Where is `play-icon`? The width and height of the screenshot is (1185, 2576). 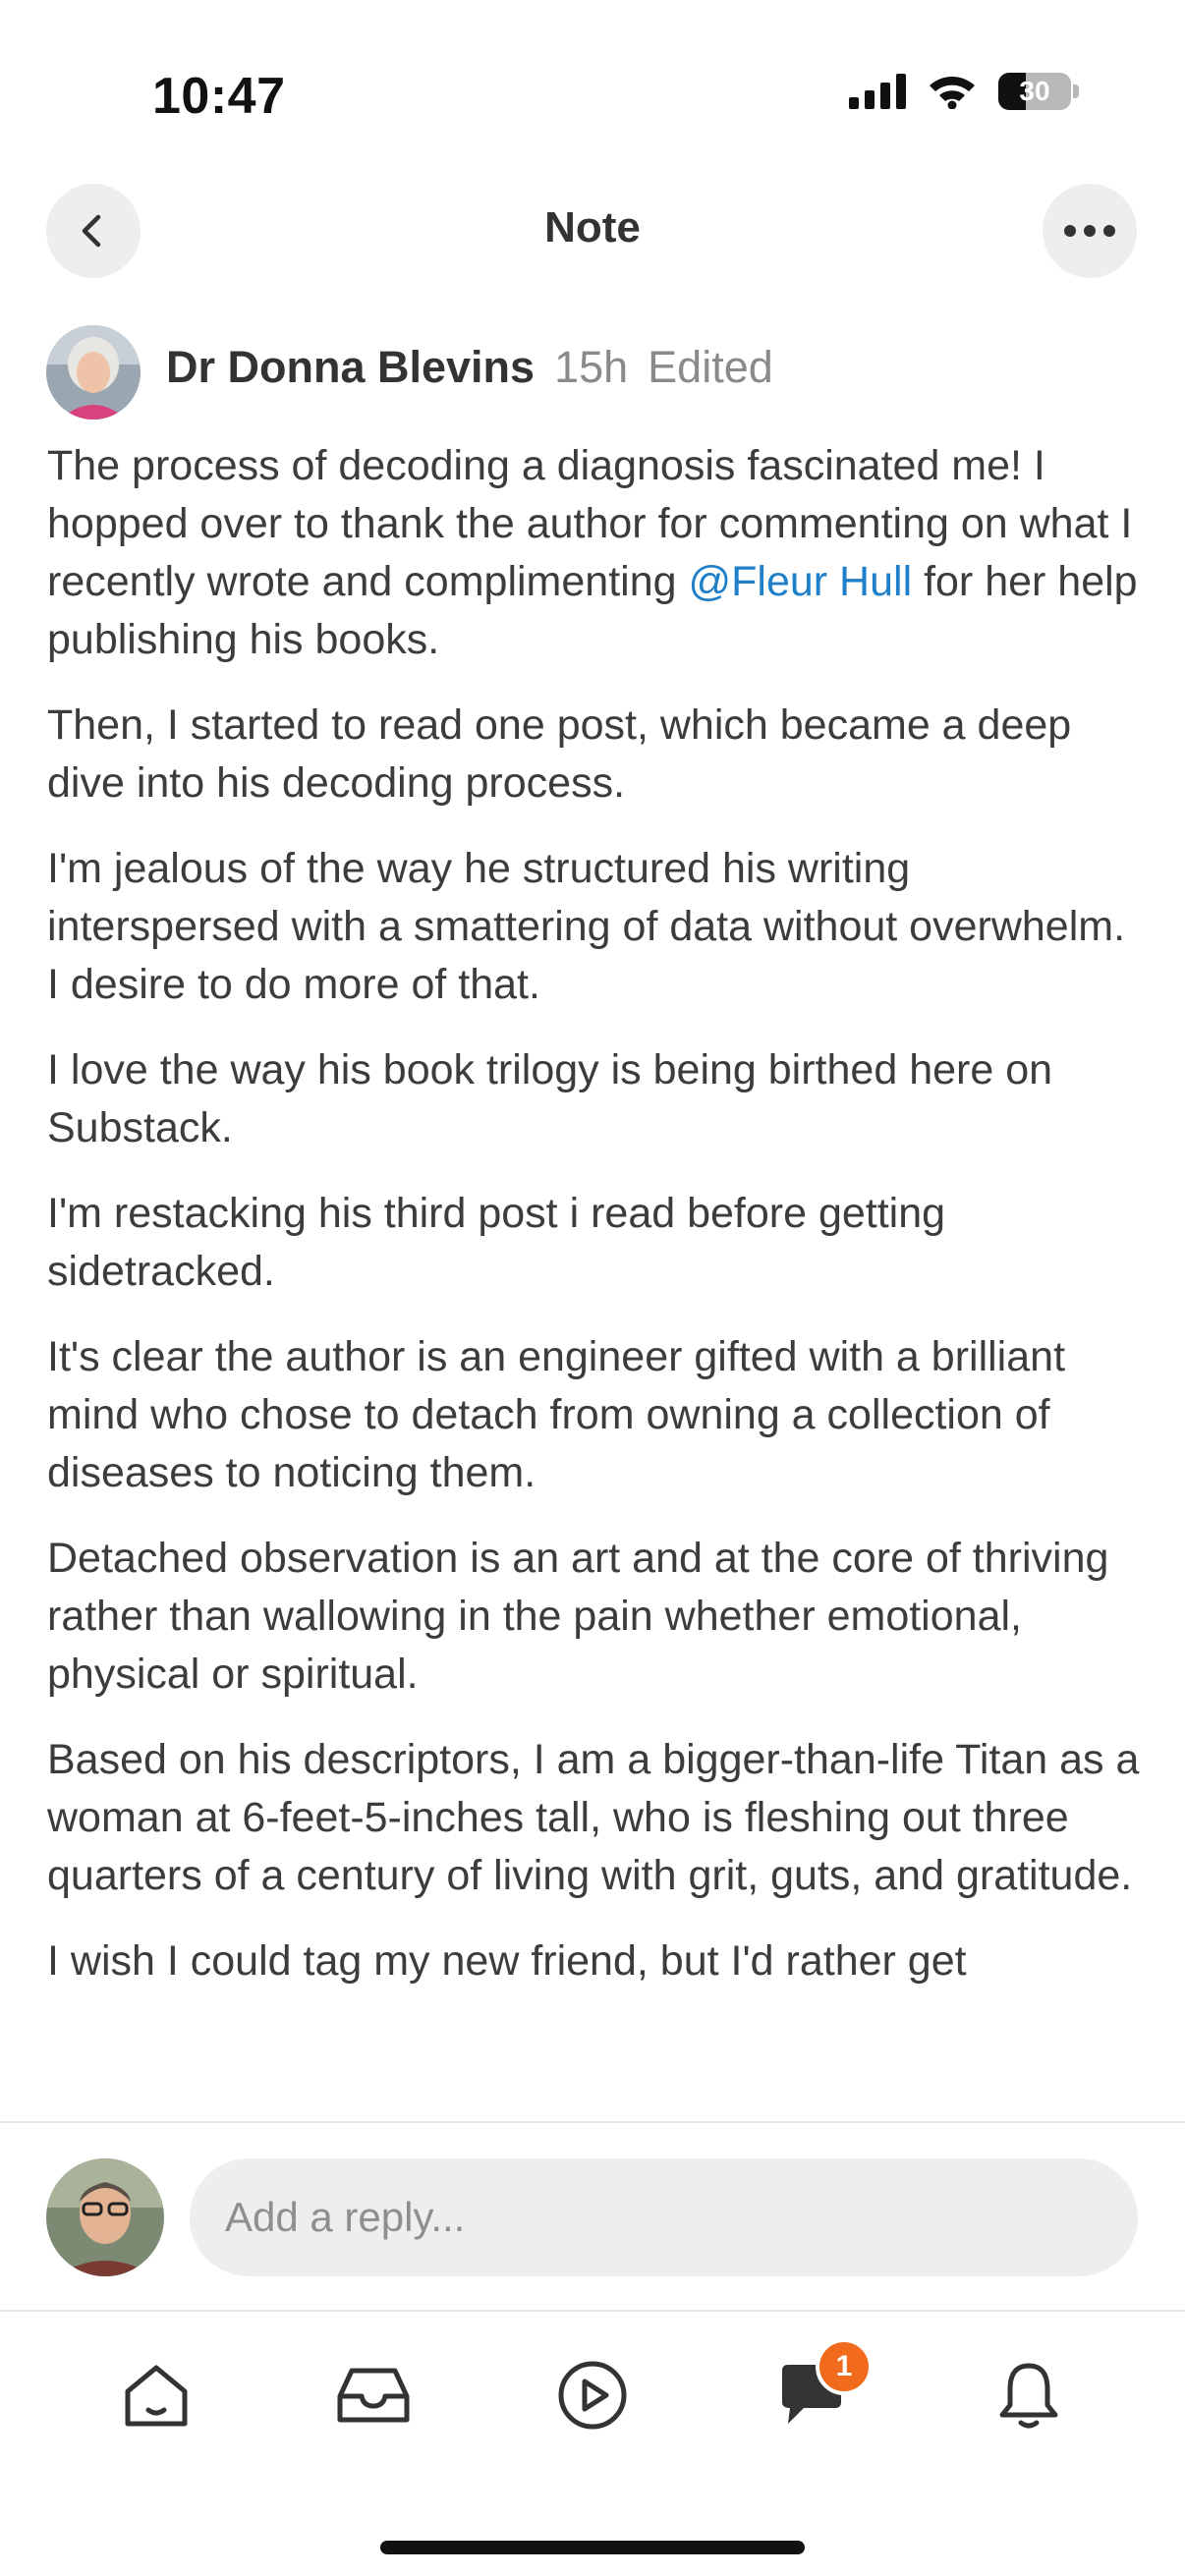 play-icon is located at coordinates (592, 2395).